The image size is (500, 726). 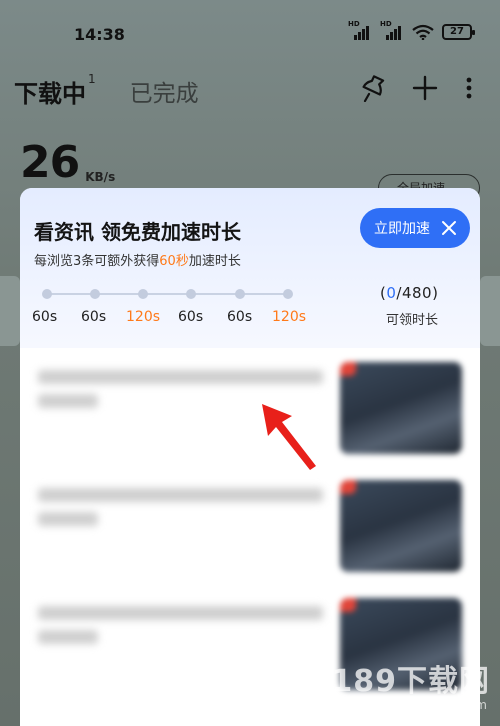 I want to click on download-tabs: 下载中 1 已完成, so click(x=106, y=90).